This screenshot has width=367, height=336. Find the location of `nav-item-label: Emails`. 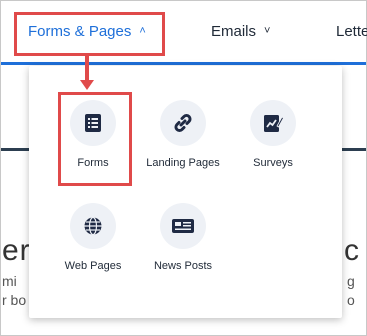

nav-item-label: Emails is located at coordinates (234, 31).